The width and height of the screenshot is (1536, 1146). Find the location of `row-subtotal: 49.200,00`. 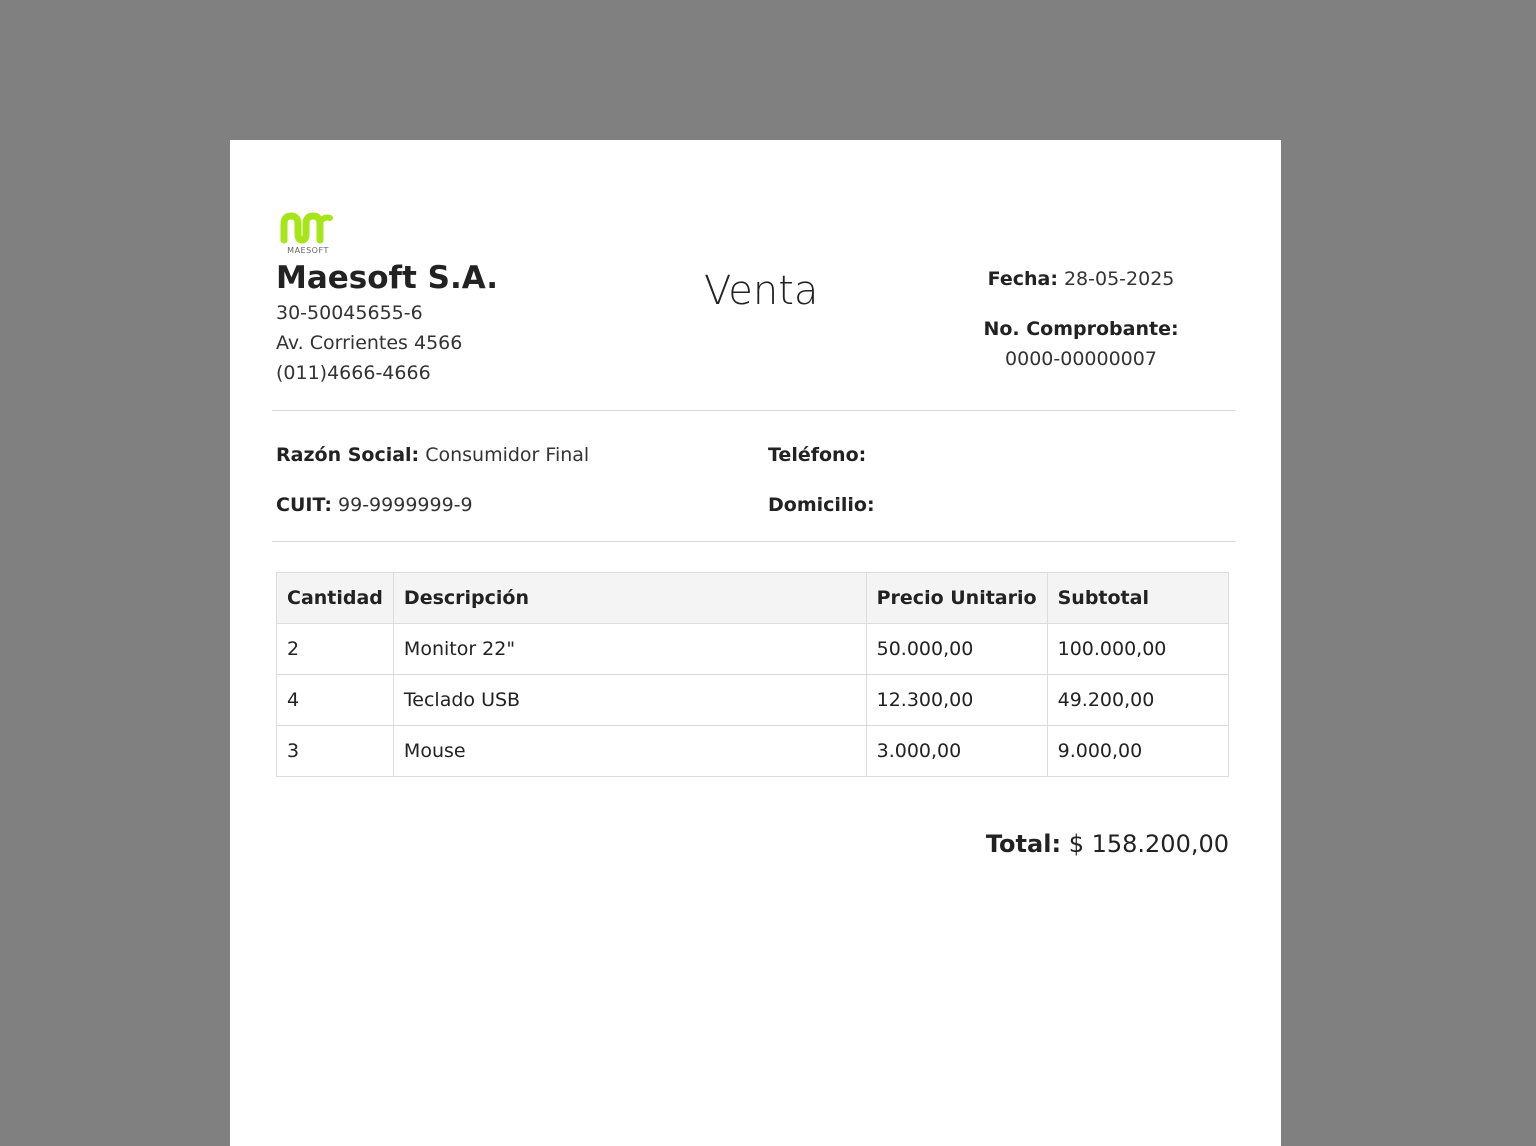

row-subtotal: 49.200,00 is located at coordinates (1138, 700).